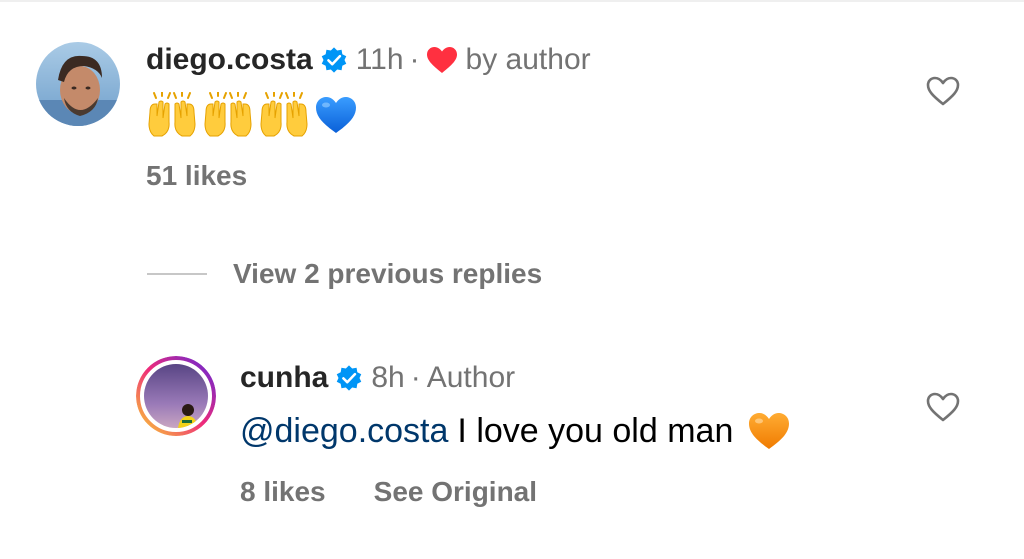 The image size is (1024, 559). Describe the element at coordinates (769, 431) in the screenshot. I see `orange-heart-emoji` at that location.